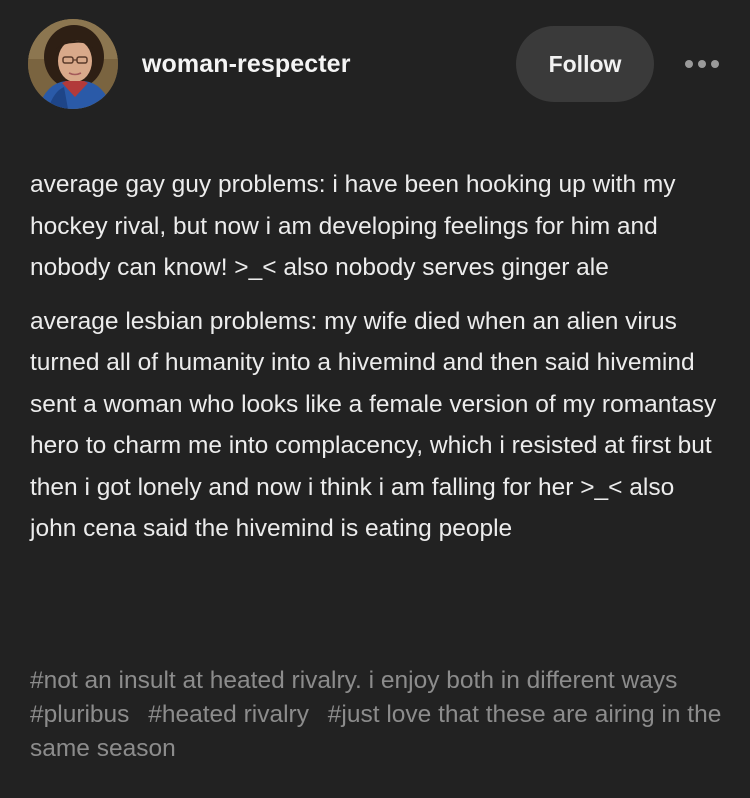  What do you see at coordinates (585, 64) in the screenshot?
I see `follow-button: Follow` at bounding box center [585, 64].